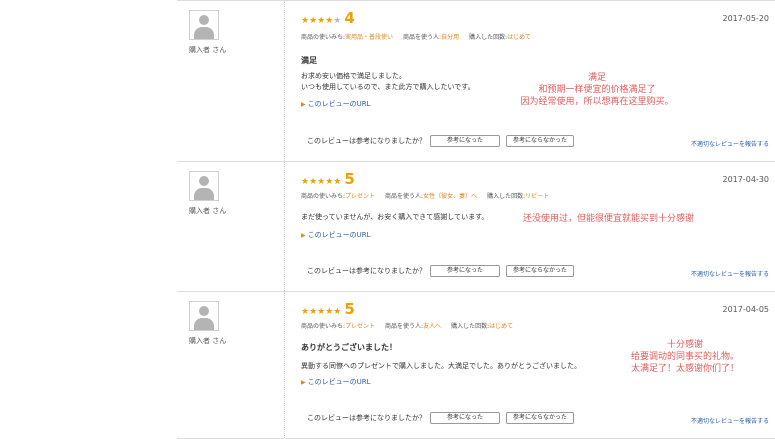 The image size is (775, 439). Describe the element at coordinates (425, 196) in the screenshot. I see `review-meta: 商品の使いみち:プレゼント 商品を使う人:女性（彼女、妻）へ 購入した回数:リピート` at that location.